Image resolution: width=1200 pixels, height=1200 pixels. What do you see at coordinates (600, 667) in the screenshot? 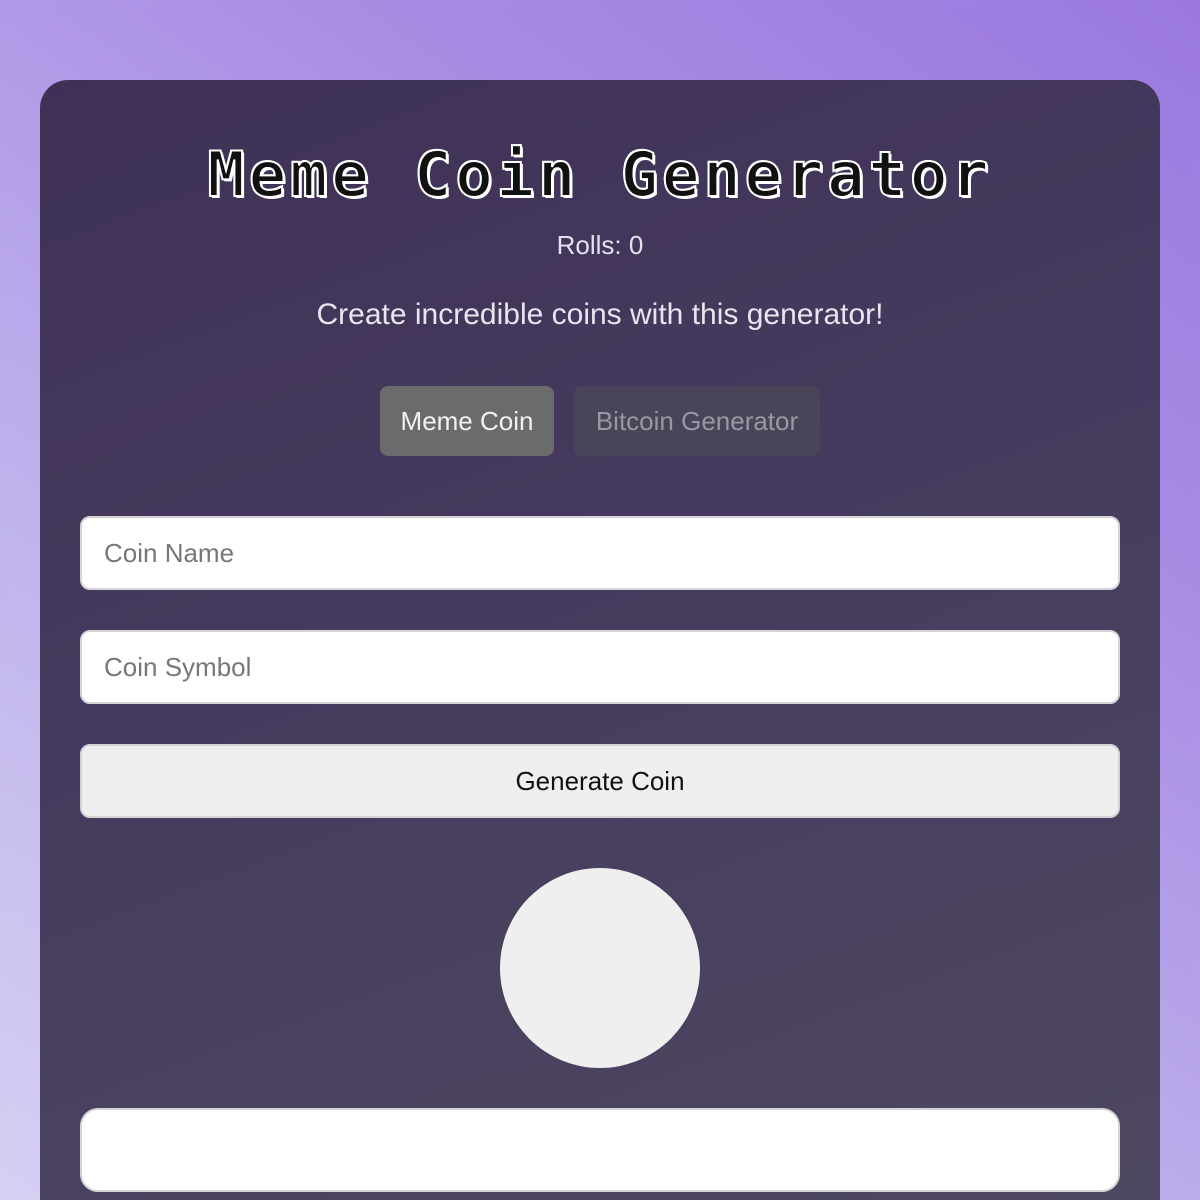
I see `coin-symbol-input` at bounding box center [600, 667].